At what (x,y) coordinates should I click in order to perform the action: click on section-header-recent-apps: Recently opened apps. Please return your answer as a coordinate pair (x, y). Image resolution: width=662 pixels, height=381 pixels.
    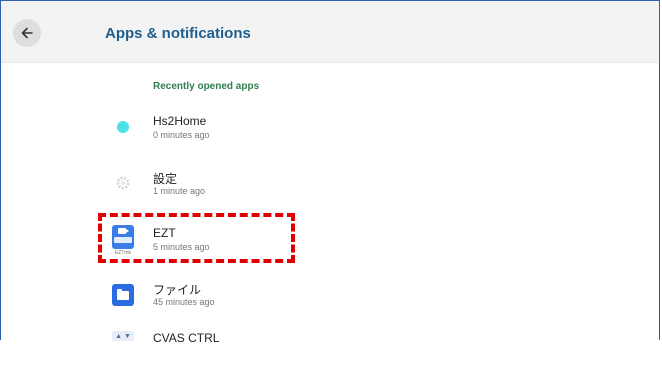
    Looking at the image, I should click on (206, 86).